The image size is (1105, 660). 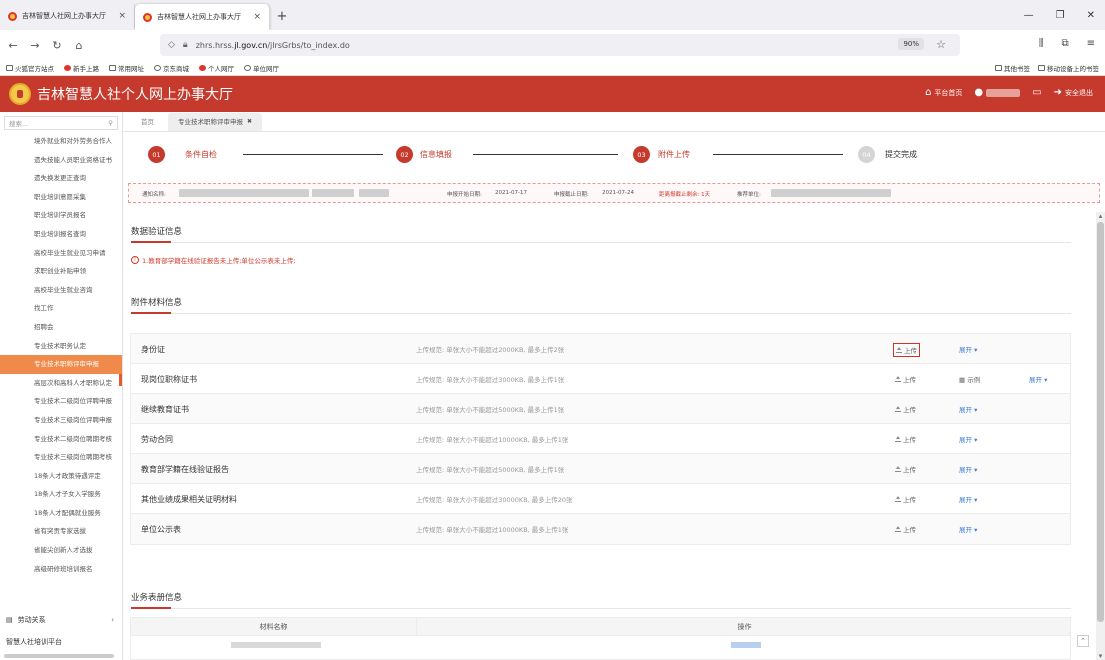 I want to click on upload-rule: 上传规范: 单张大小不能超过10000KB, 最多上传1张, so click(x=492, y=530).